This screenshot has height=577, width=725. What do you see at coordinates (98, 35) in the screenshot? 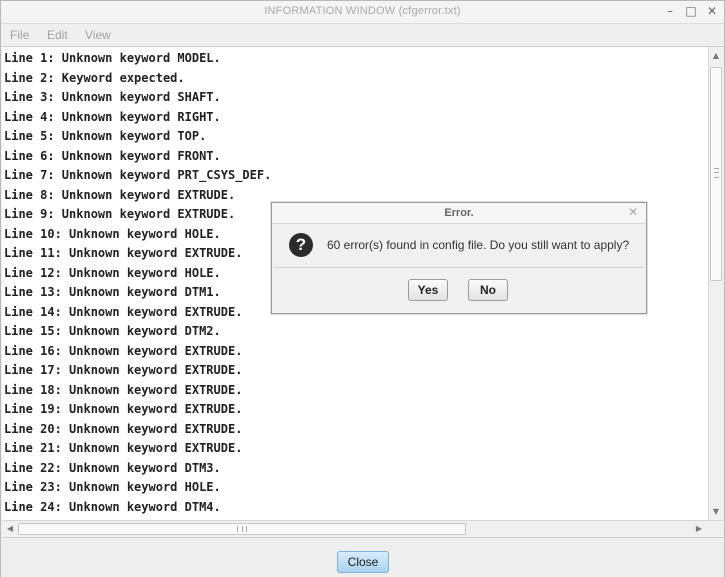
I see `menu-view: View` at bounding box center [98, 35].